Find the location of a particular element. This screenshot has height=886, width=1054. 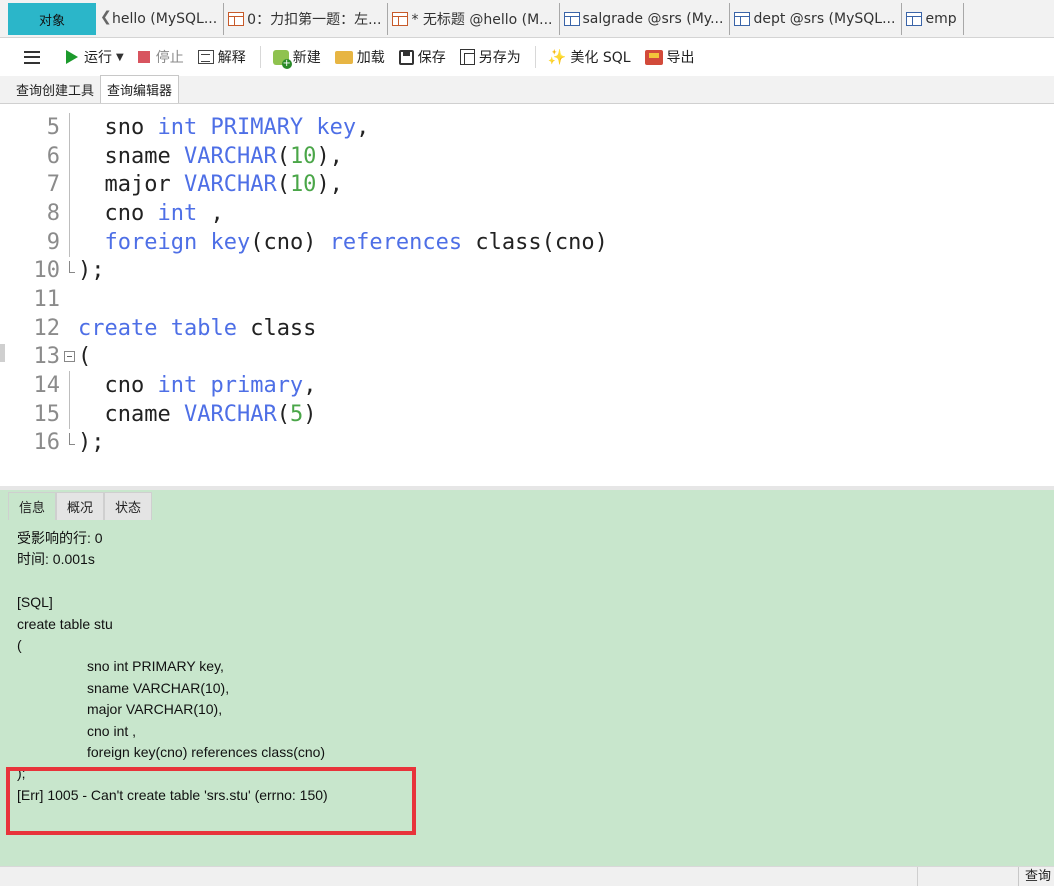

text-token: ( is located at coordinates (283, 184).